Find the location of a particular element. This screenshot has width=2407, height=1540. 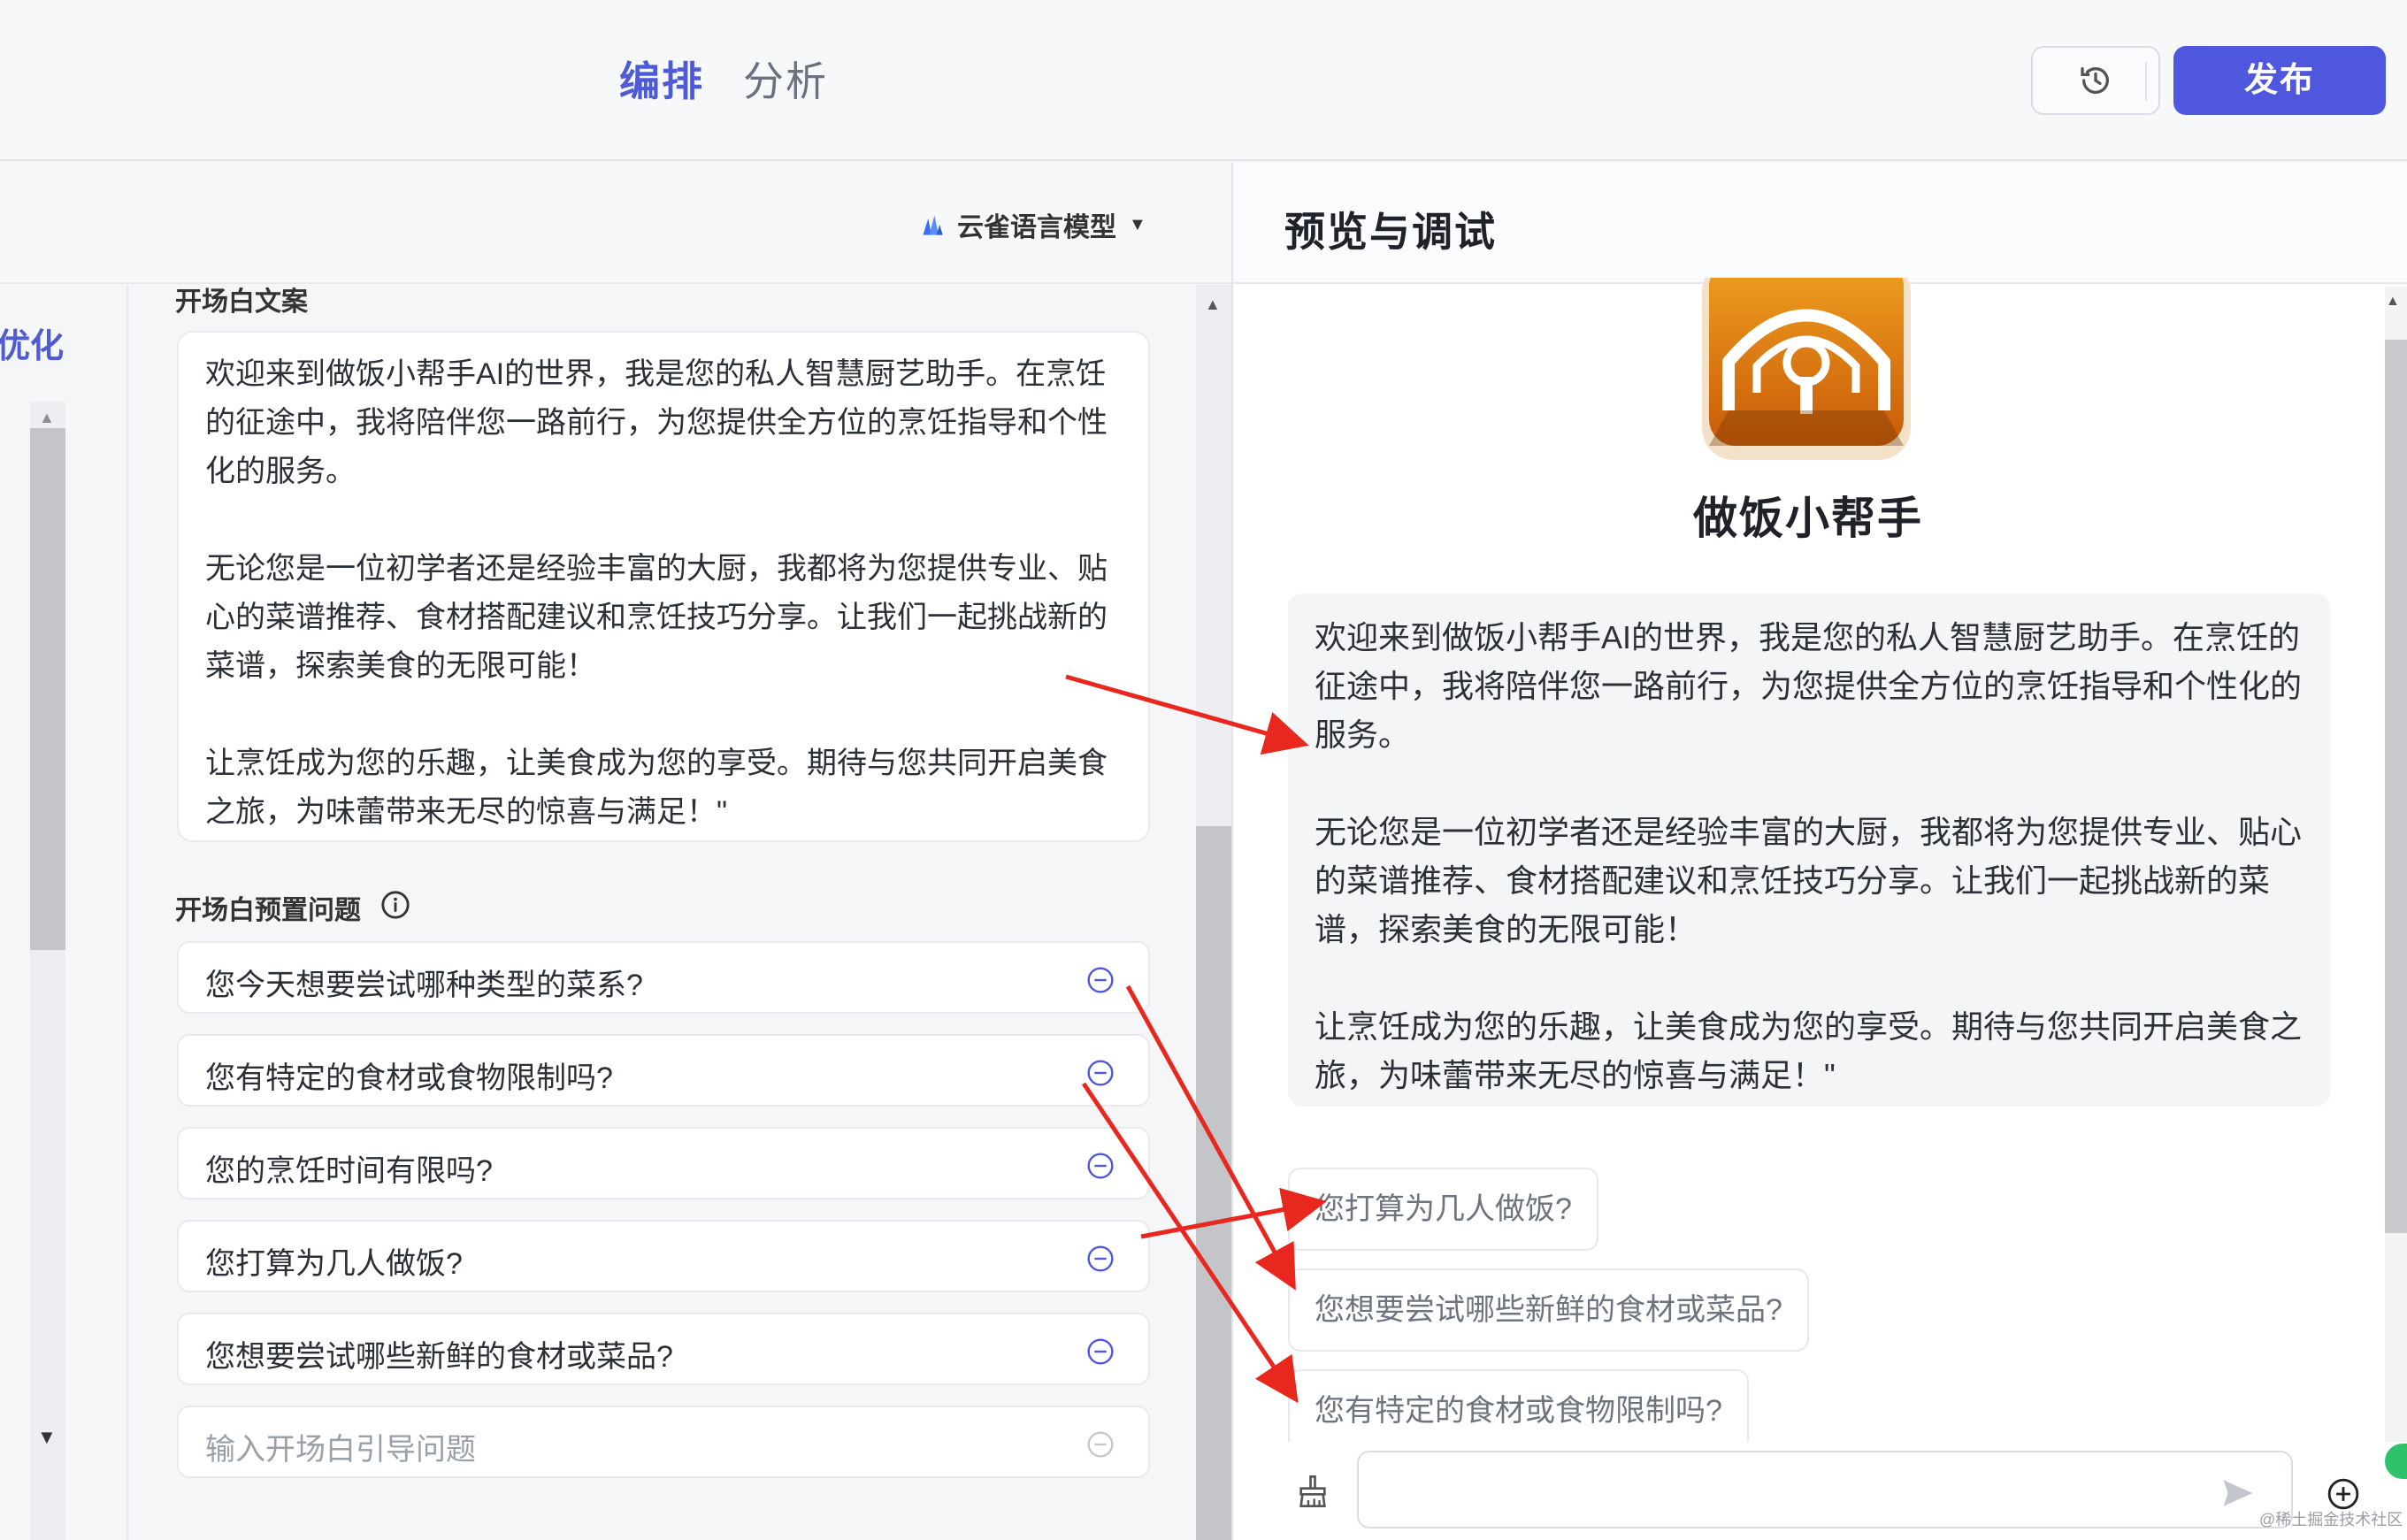

chat-input-bar is located at coordinates (1820, 1491).